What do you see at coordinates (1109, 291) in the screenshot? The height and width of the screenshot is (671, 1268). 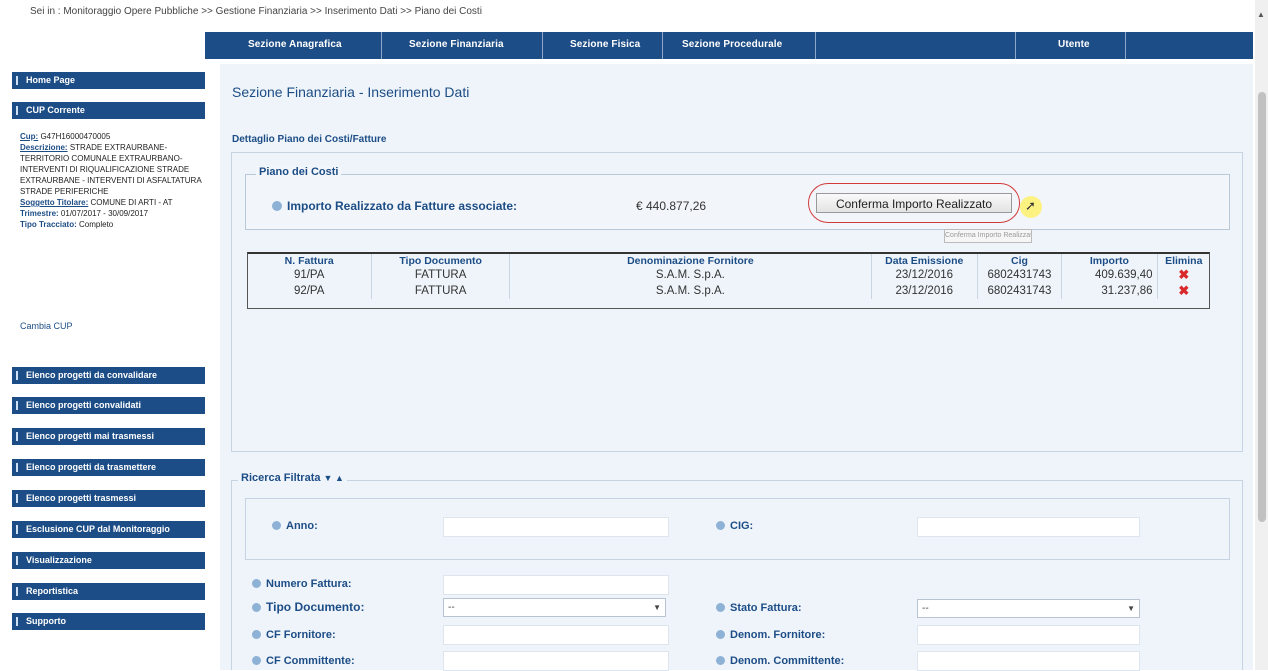 I see `cell-importo: 31.237,86` at bounding box center [1109, 291].